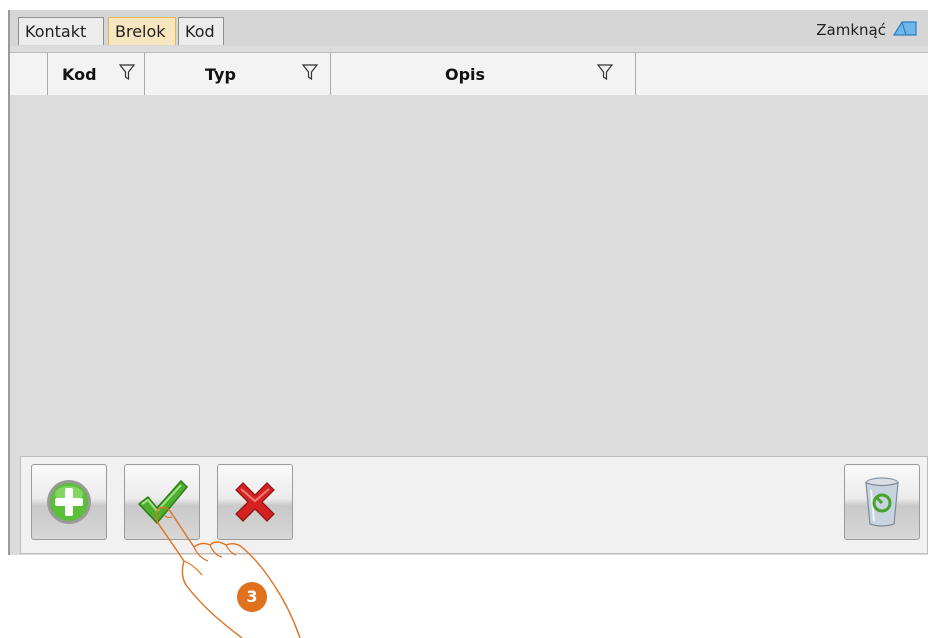  I want to click on grid-header: Kod Typ Opis, so click(469, 74).